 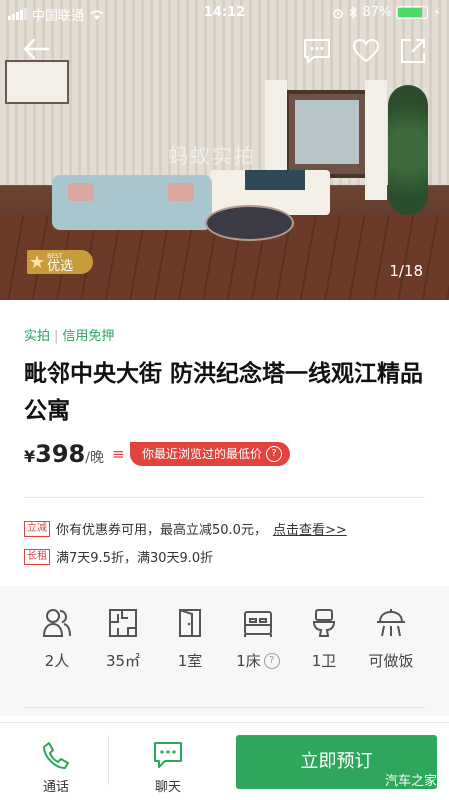 I want to click on facility-label: 1卫, so click(x=324, y=661).